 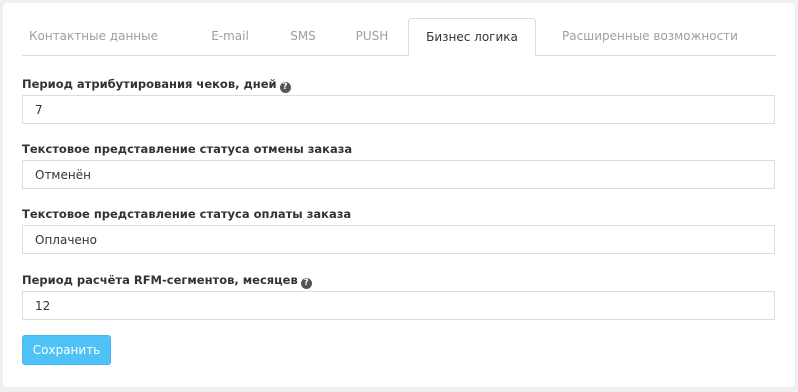 What do you see at coordinates (398, 109) in the screenshot?
I see `attribution-period-input` at bounding box center [398, 109].